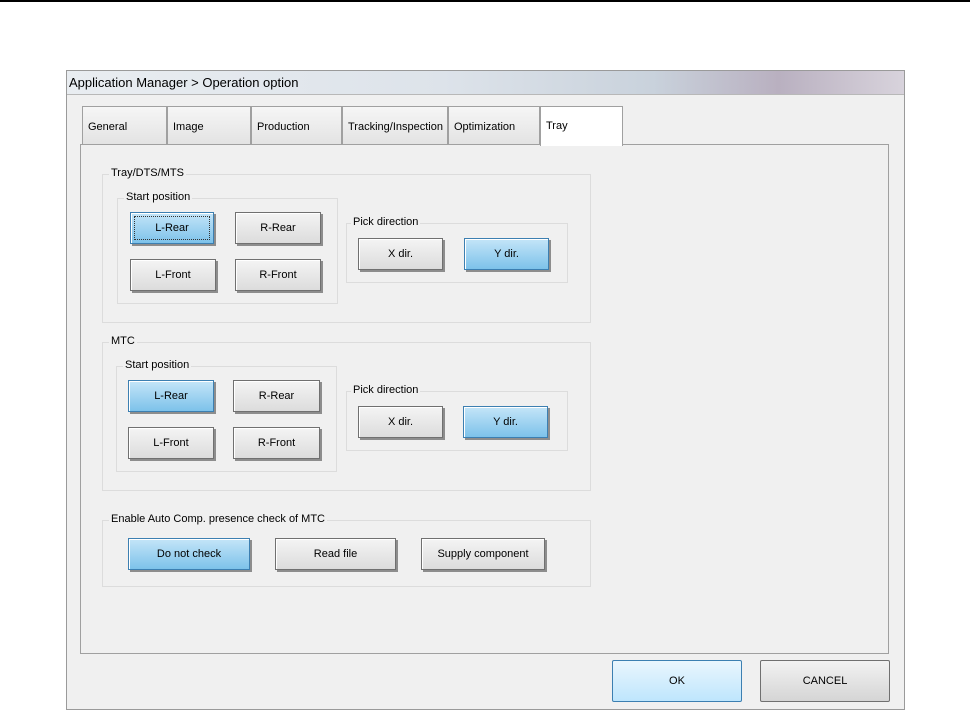 Image resolution: width=970 pixels, height=712 pixels. Describe the element at coordinates (677, 681) in the screenshot. I see `ok-button: OK` at that location.